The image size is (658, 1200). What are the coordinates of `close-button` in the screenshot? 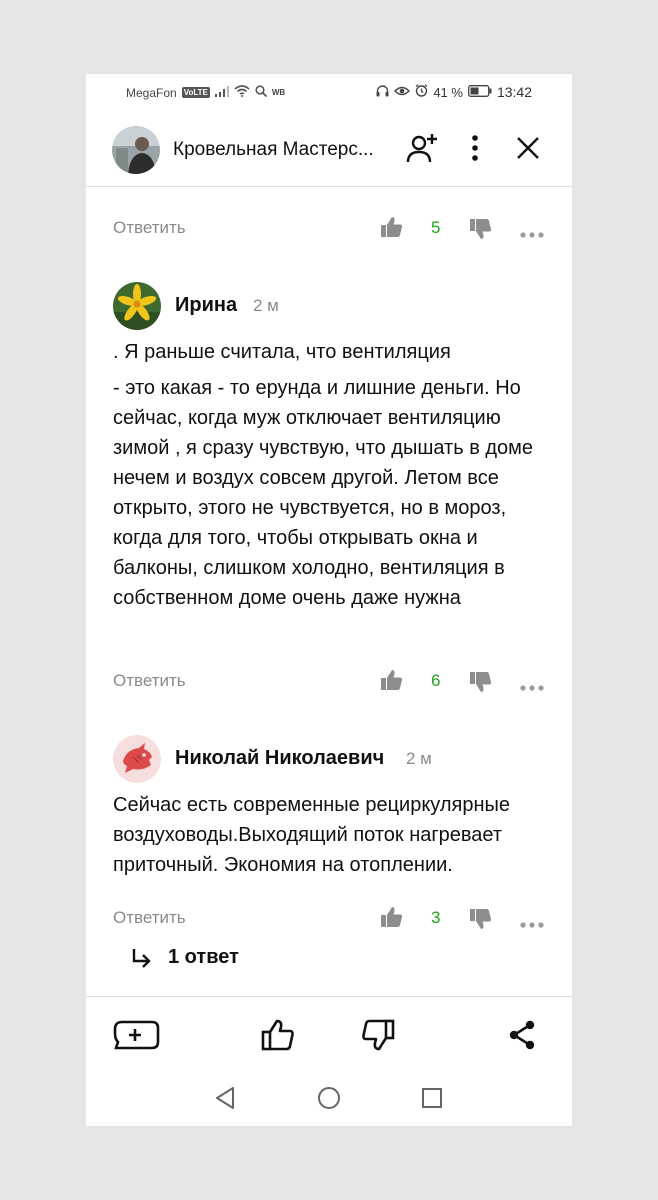 It's located at (528, 148).